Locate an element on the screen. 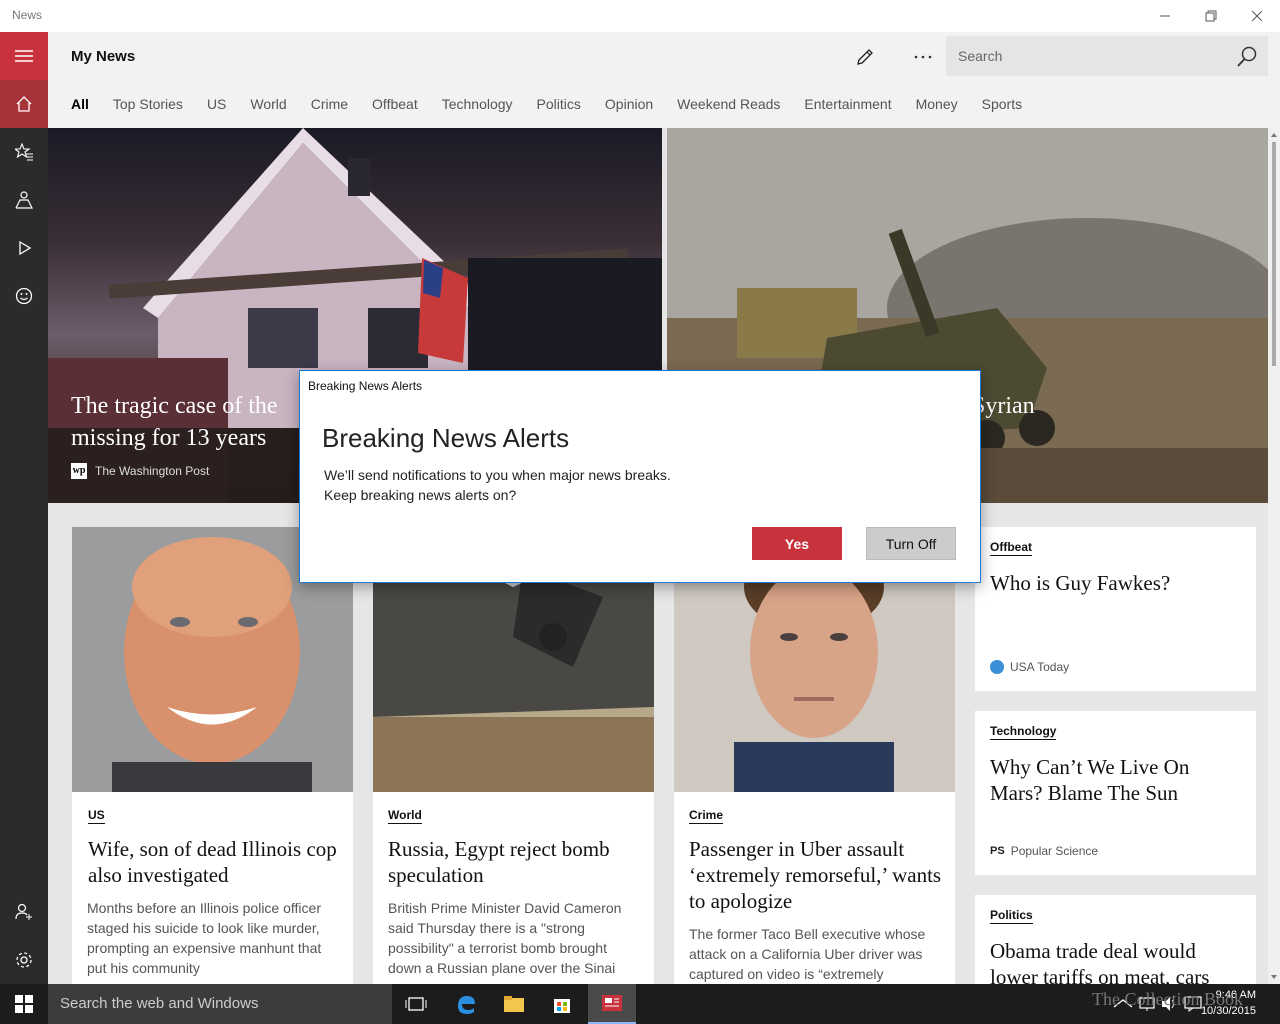  story-category: Technology is located at coordinates (1023, 732).